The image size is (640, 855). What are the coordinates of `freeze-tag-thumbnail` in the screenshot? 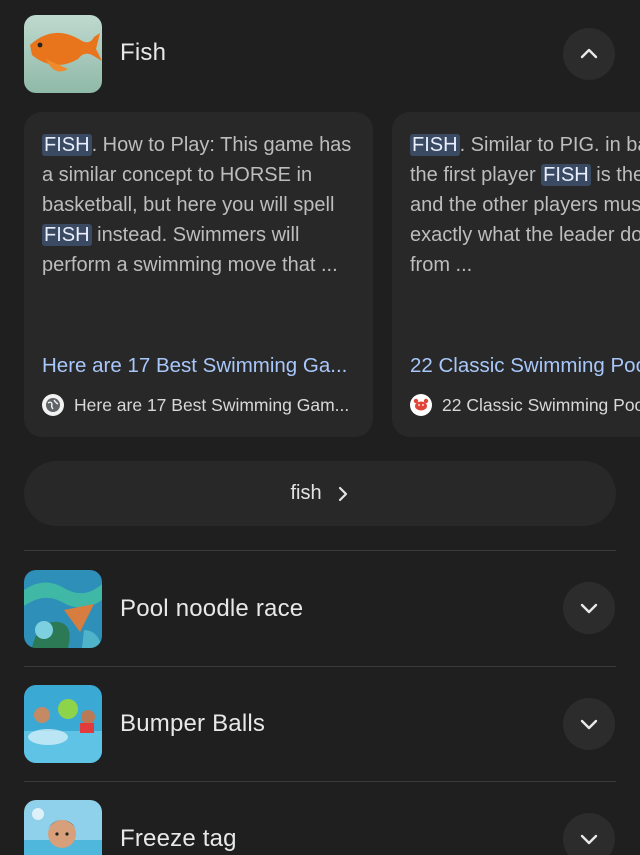 It's located at (63, 827).